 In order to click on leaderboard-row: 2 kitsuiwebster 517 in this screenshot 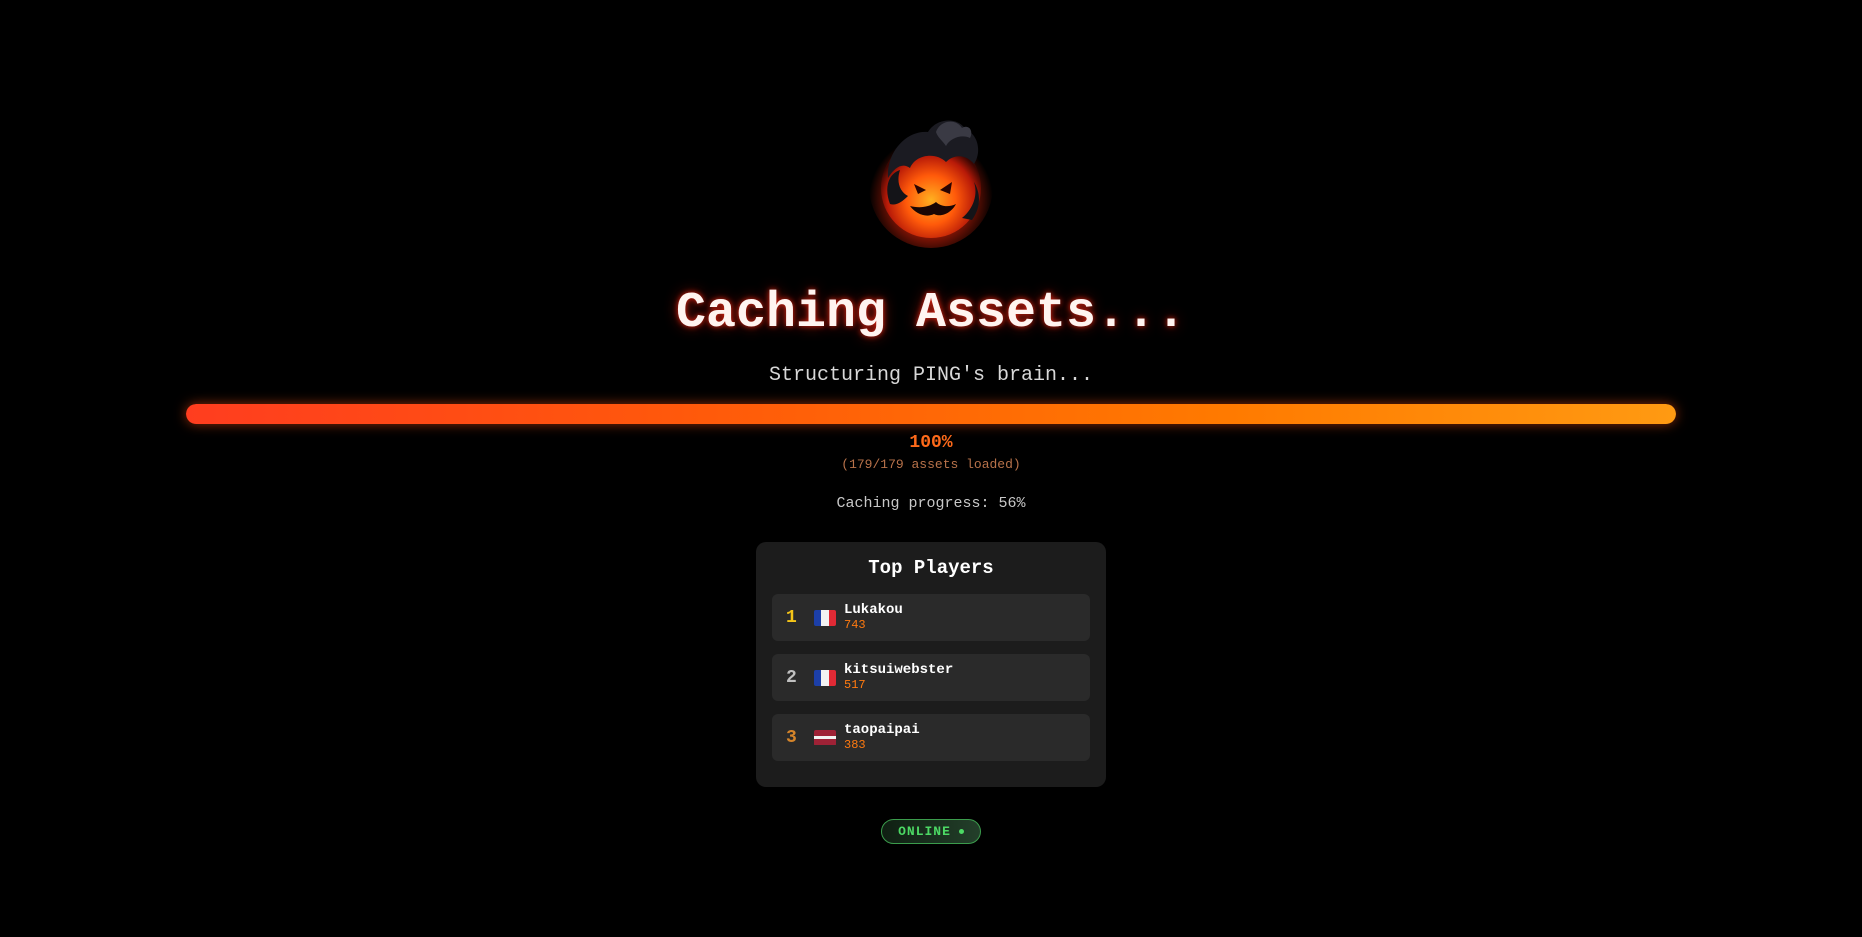, I will do `click(931, 677)`.